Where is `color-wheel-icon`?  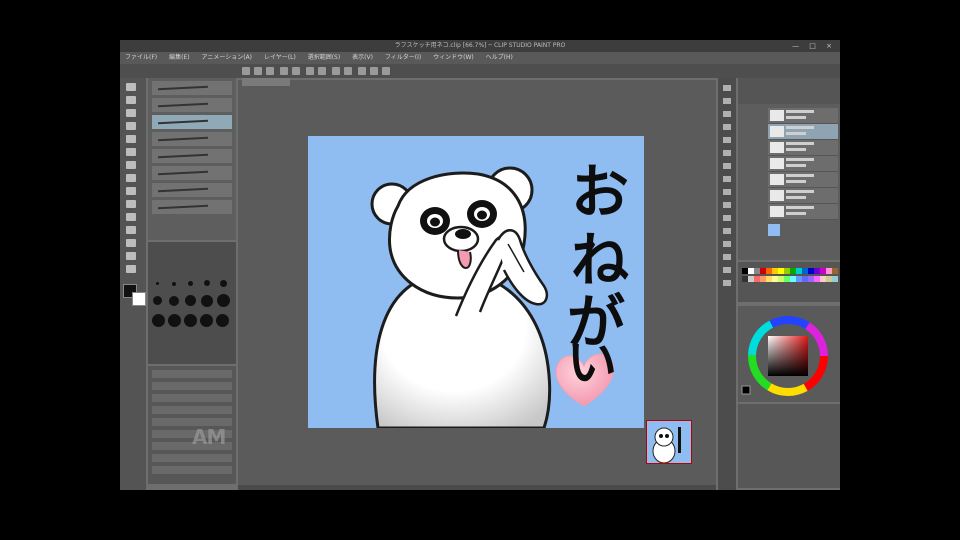
color-wheel-icon is located at coordinates (789, 354).